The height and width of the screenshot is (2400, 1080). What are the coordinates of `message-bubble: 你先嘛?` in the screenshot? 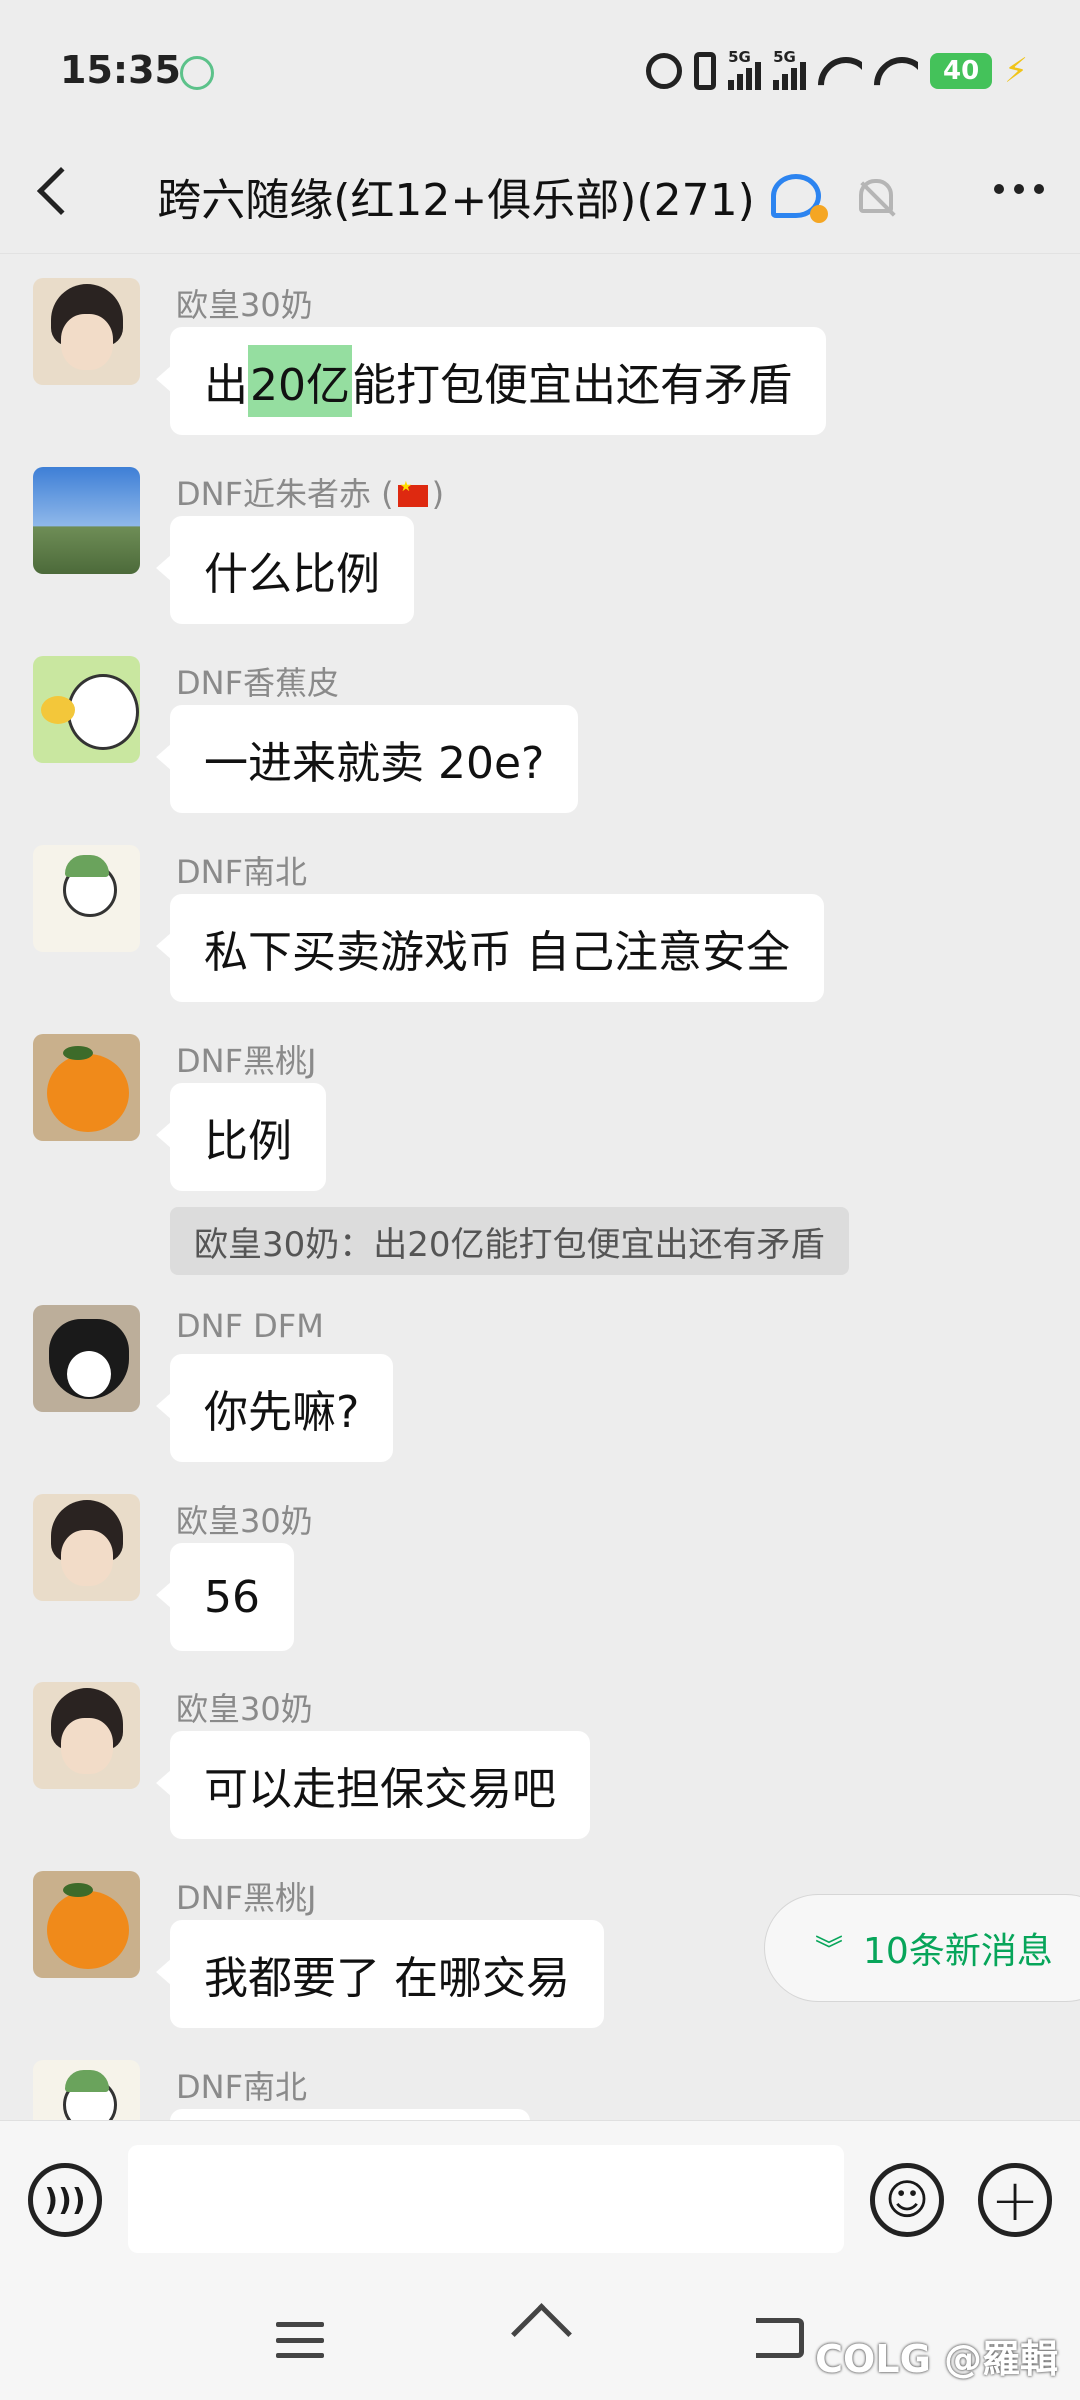 It's located at (274, 1408).